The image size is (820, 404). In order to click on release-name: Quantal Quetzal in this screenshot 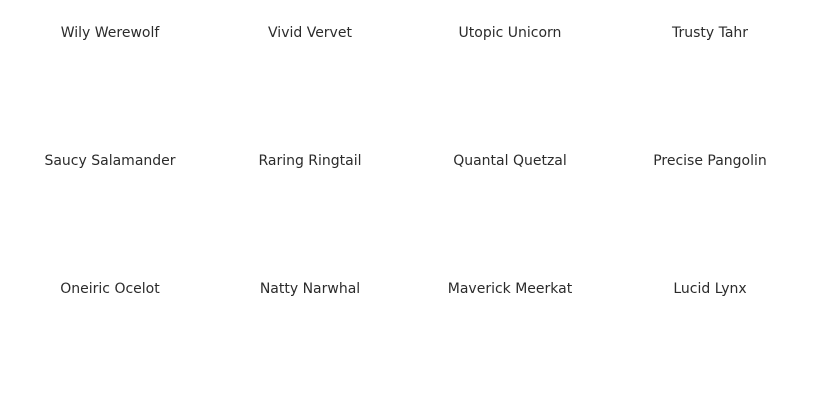, I will do `click(510, 161)`.